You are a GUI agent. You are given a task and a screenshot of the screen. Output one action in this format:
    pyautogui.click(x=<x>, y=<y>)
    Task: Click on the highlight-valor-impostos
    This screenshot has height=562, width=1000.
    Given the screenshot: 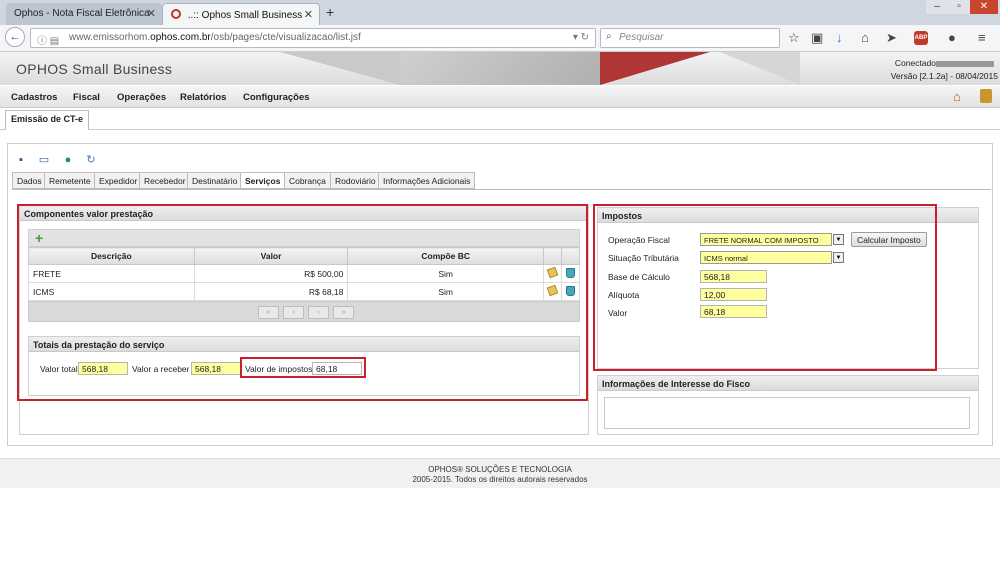 What is the action you would take?
    pyautogui.click(x=303, y=367)
    